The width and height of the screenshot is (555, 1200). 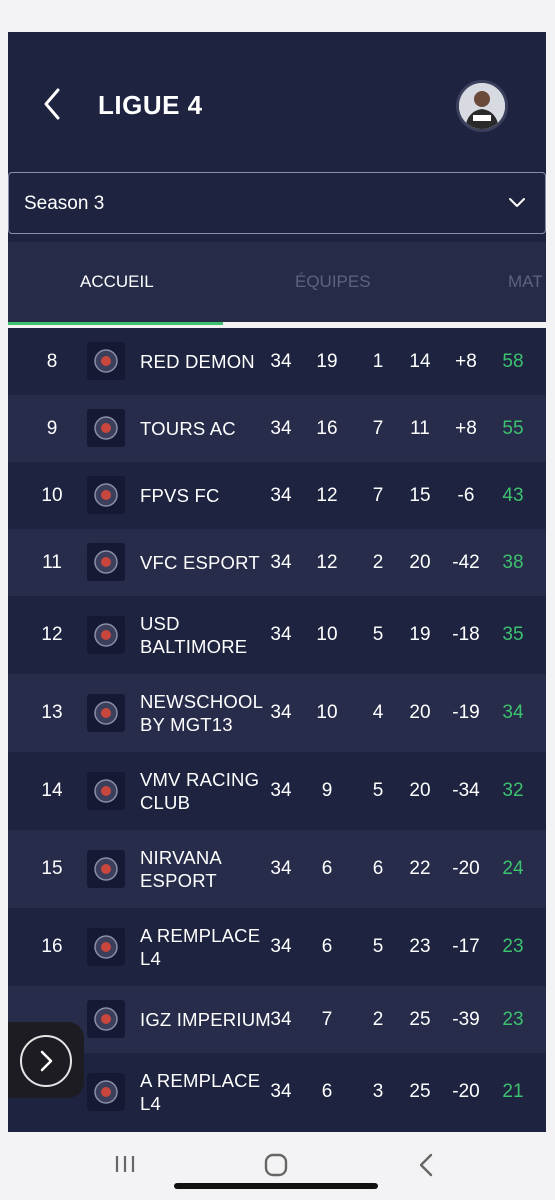 What do you see at coordinates (482, 106) in the screenshot?
I see `user-avatar` at bounding box center [482, 106].